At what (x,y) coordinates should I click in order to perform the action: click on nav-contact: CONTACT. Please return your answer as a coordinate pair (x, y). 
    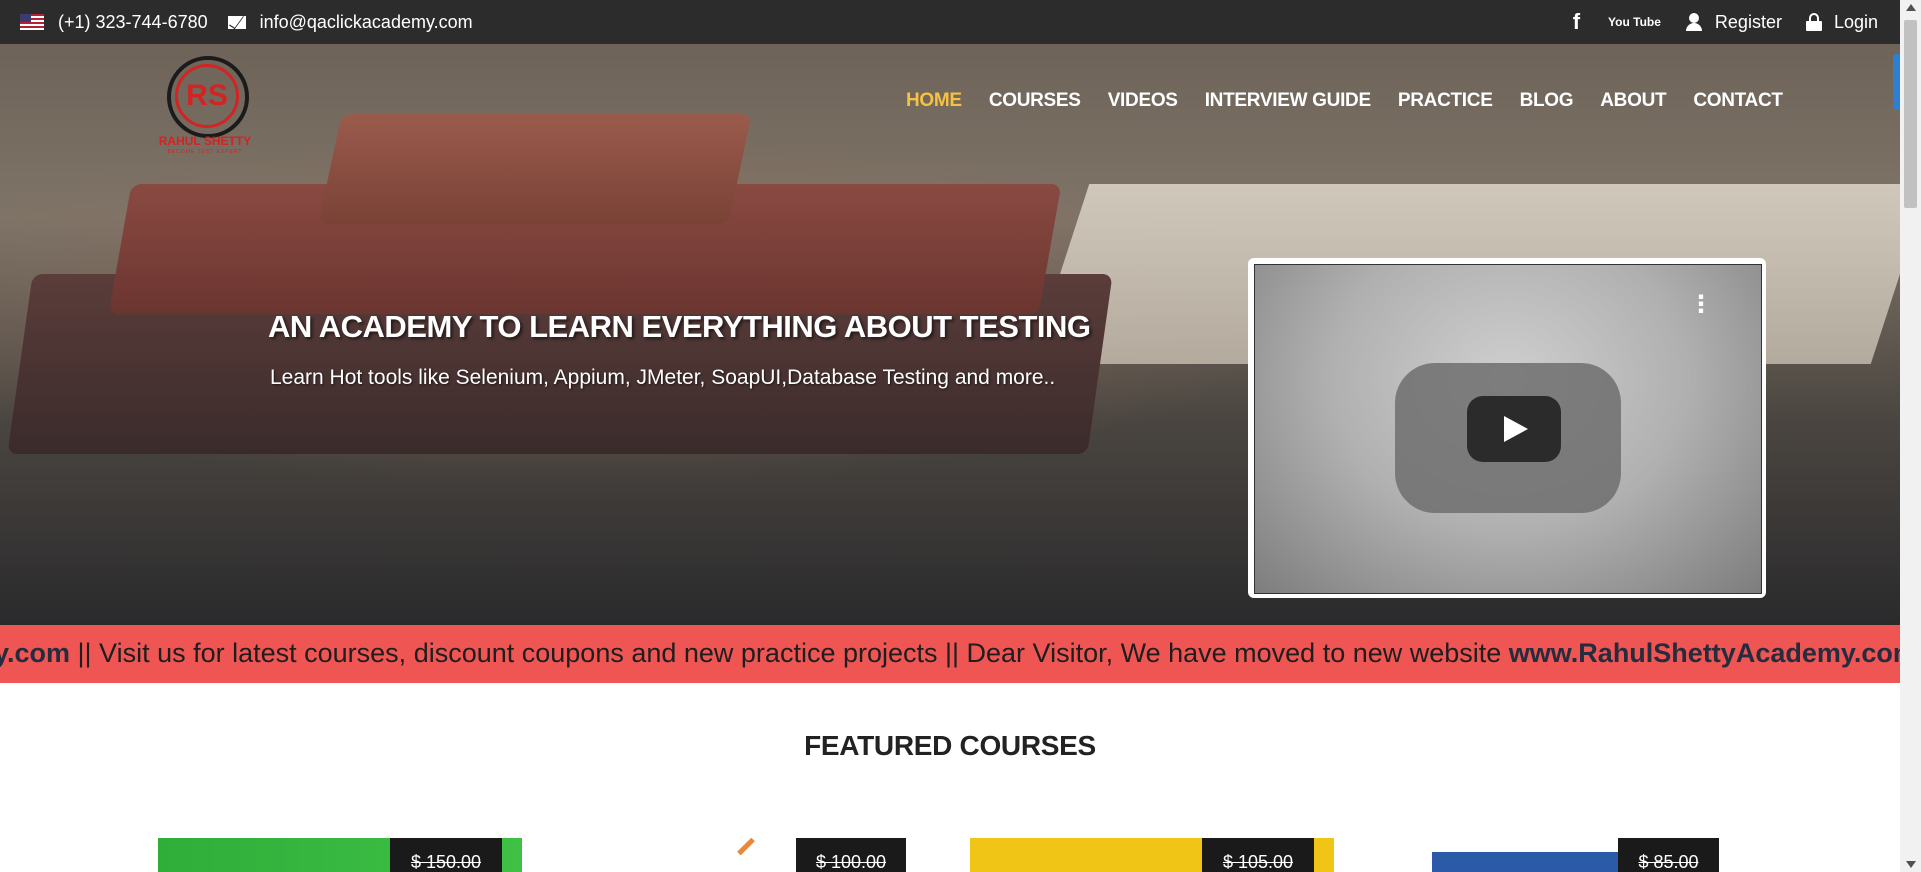
    Looking at the image, I should click on (1738, 101).